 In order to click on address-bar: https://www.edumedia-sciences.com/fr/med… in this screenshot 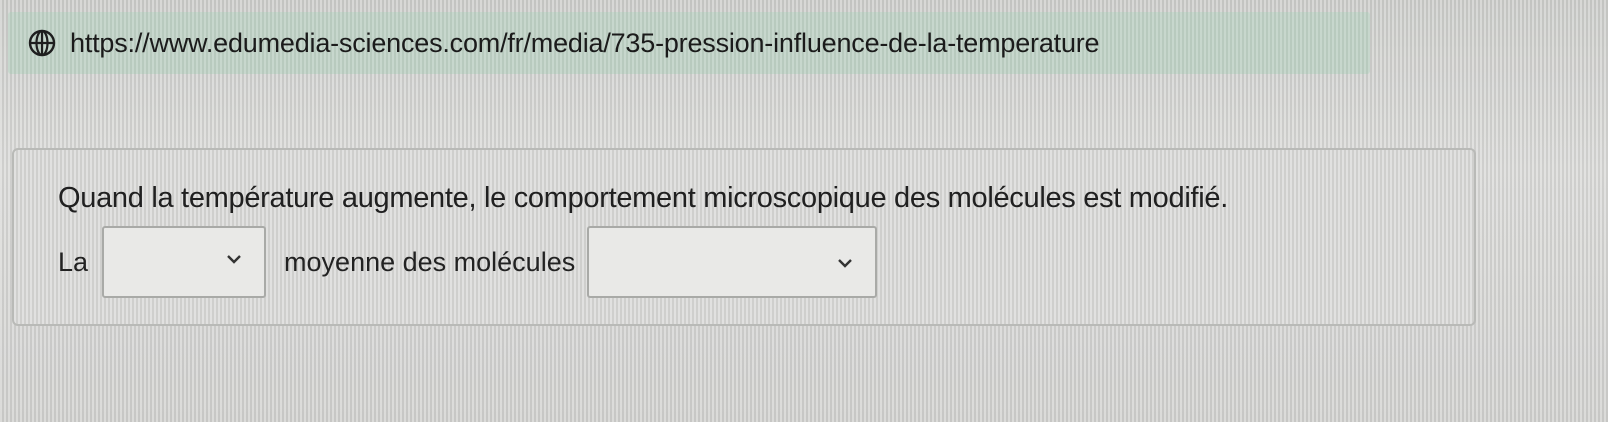, I will do `click(689, 43)`.